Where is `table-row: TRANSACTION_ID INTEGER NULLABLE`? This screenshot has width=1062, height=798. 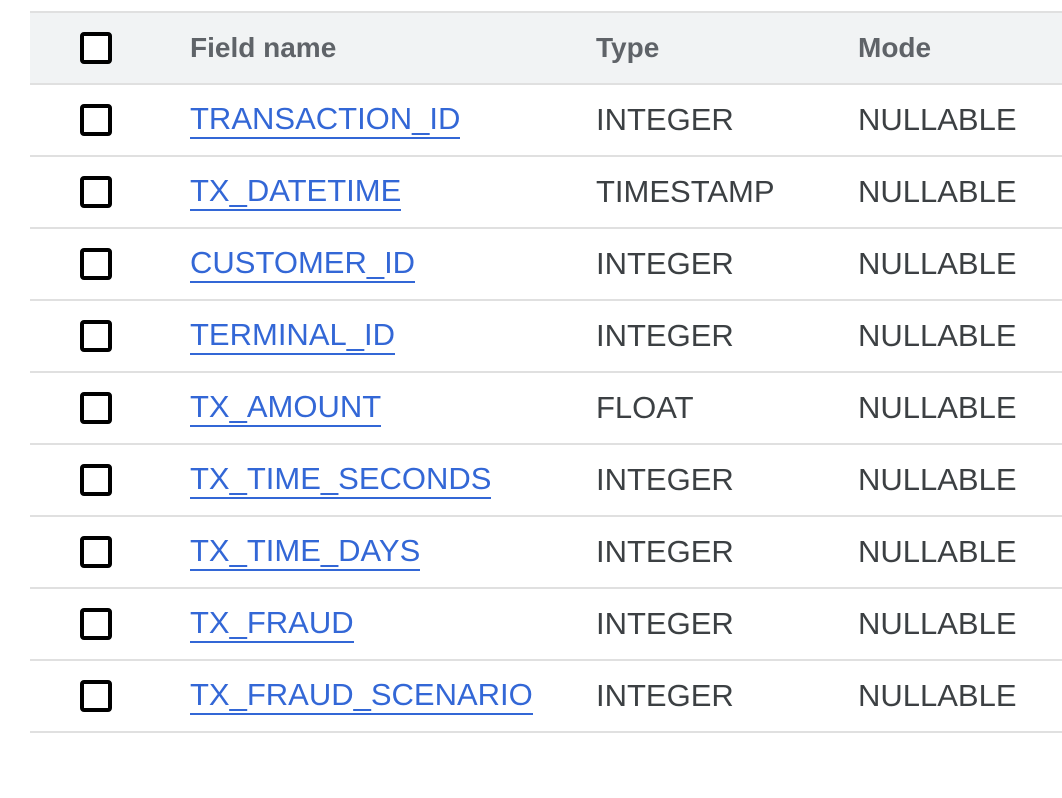 table-row: TRANSACTION_ID INTEGER NULLABLE is located at coordinates (546, 121).